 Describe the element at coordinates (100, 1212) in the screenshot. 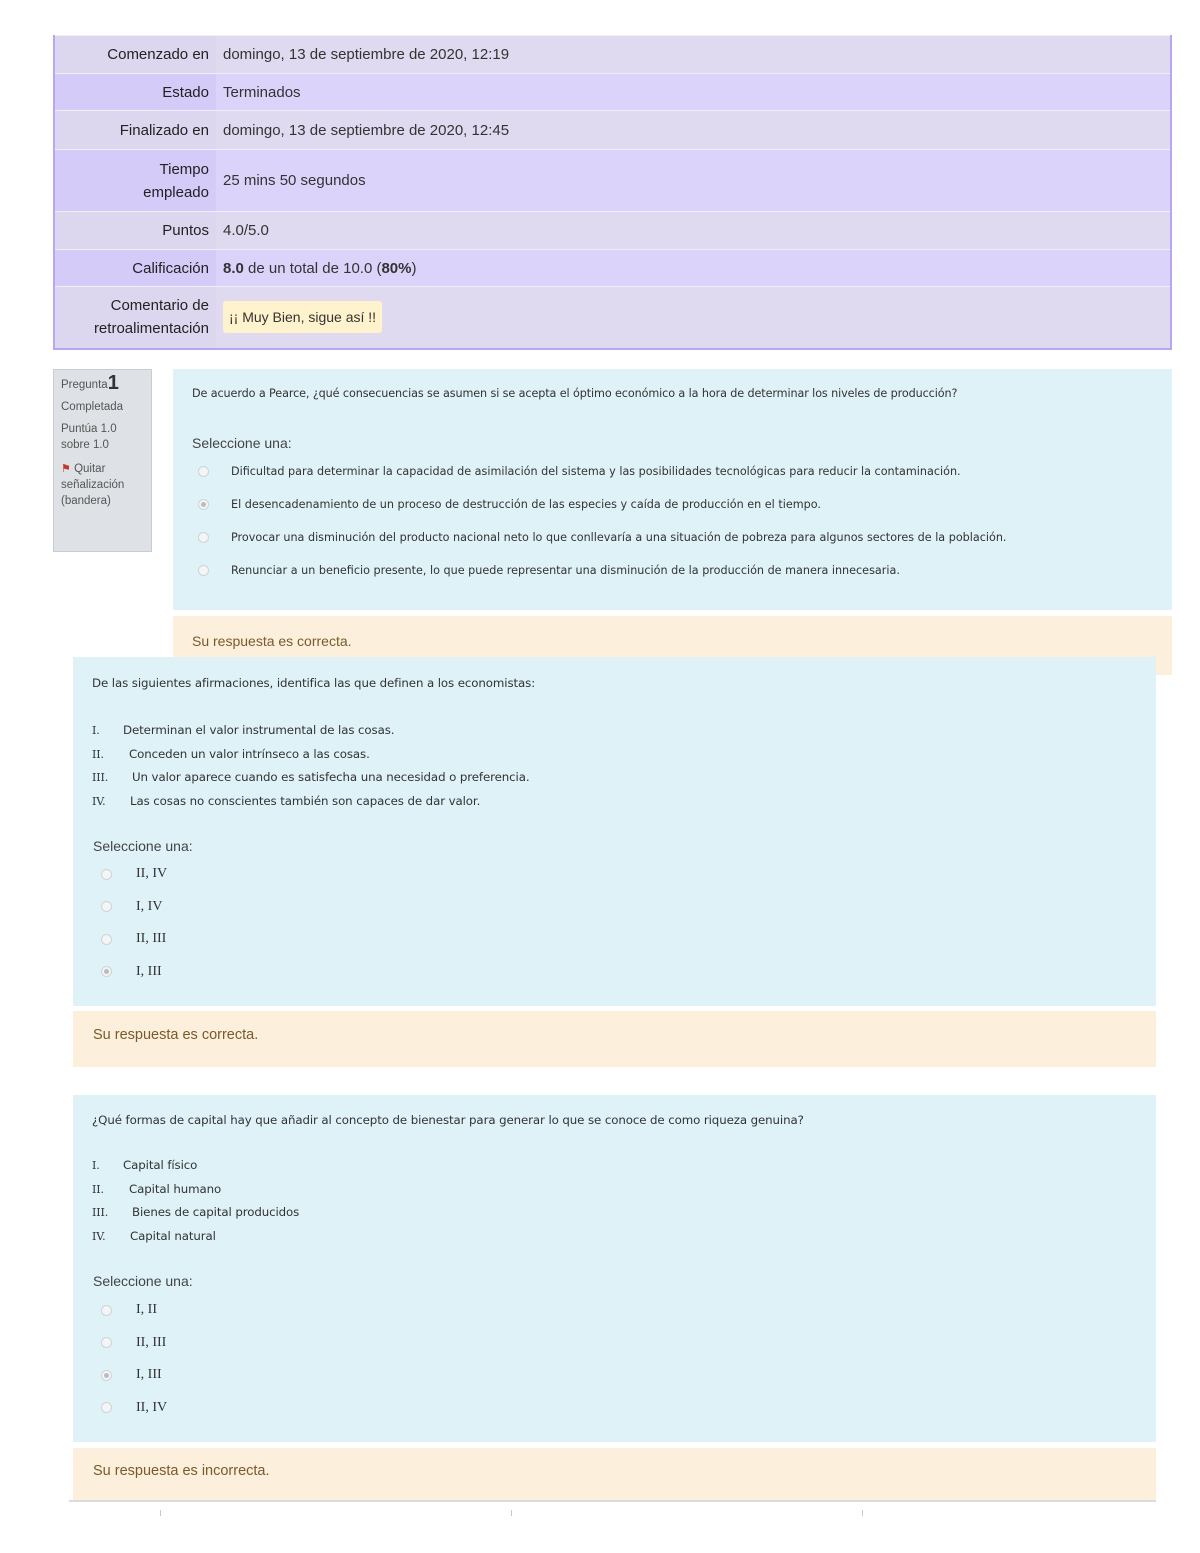

I see `statement-numeral: III.` at that location.